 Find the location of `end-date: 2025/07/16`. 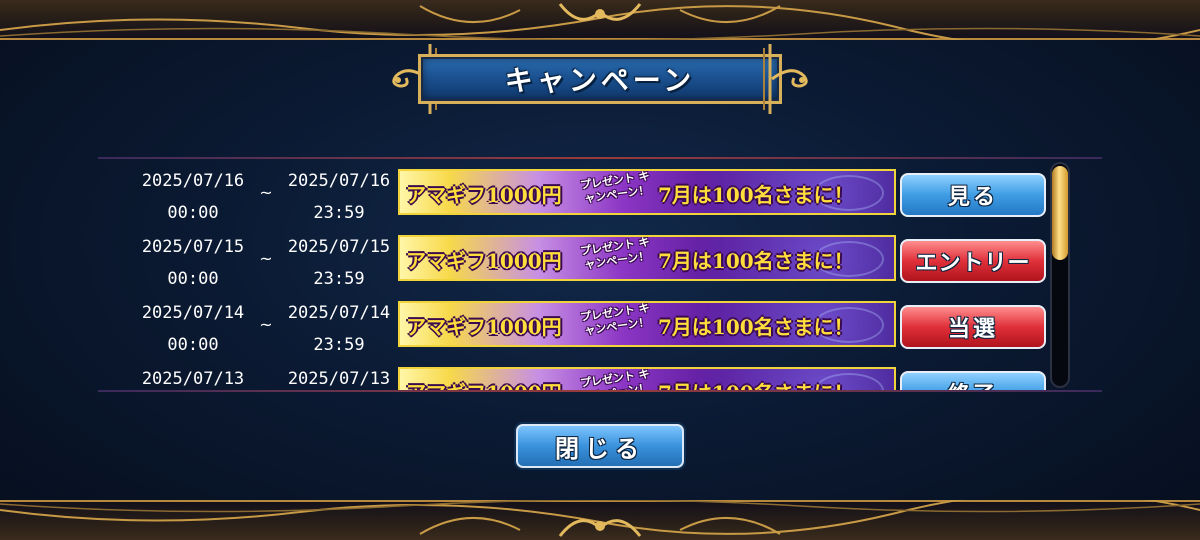

end-date: 2025/07/16 is located at coordinates (339, 181).